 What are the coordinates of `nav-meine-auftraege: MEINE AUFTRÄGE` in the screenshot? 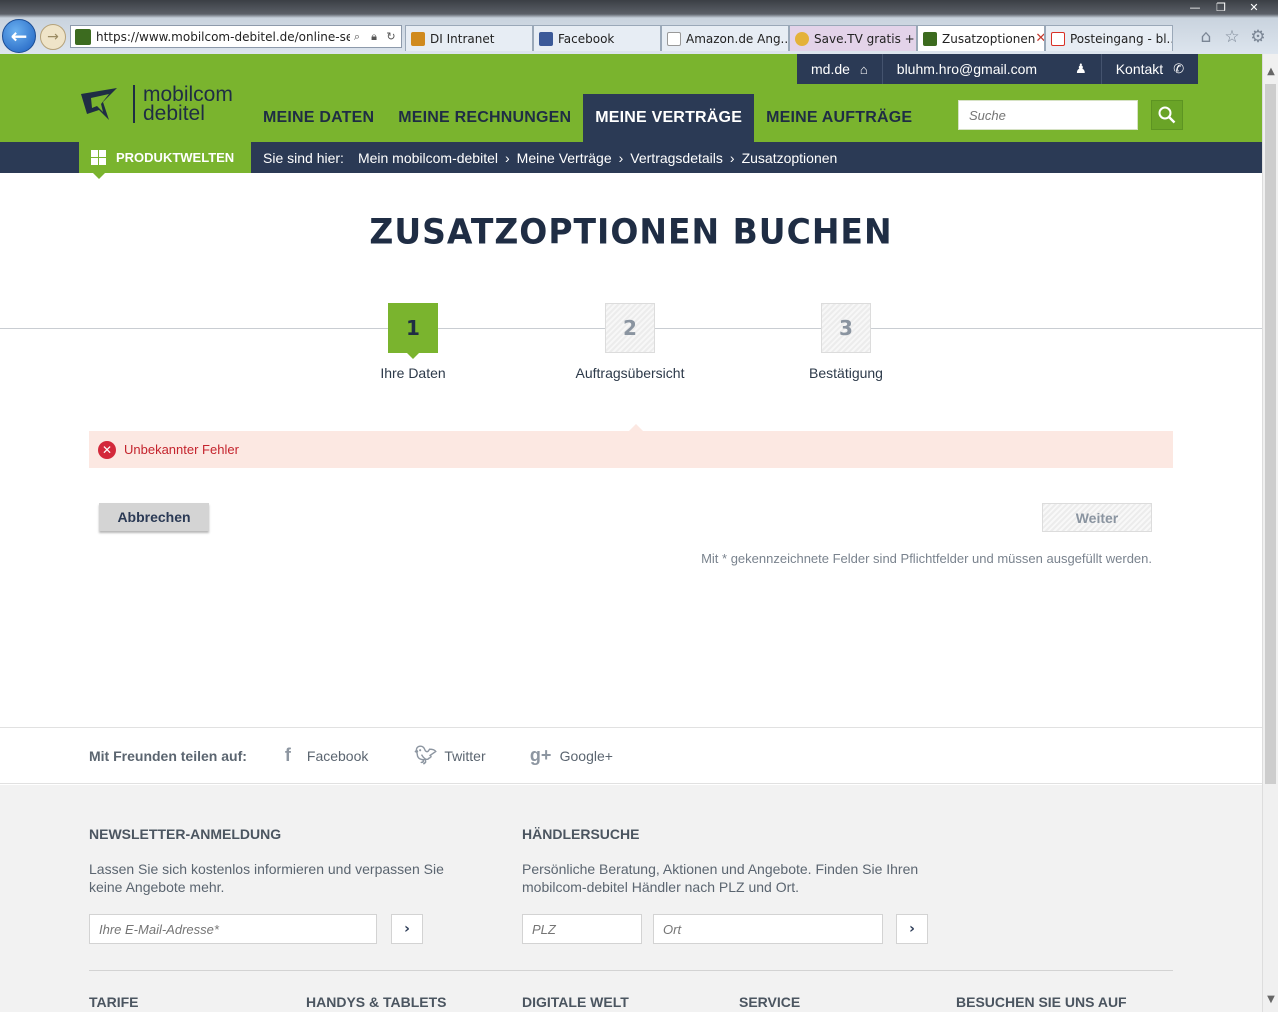 It's located at (839, 118).